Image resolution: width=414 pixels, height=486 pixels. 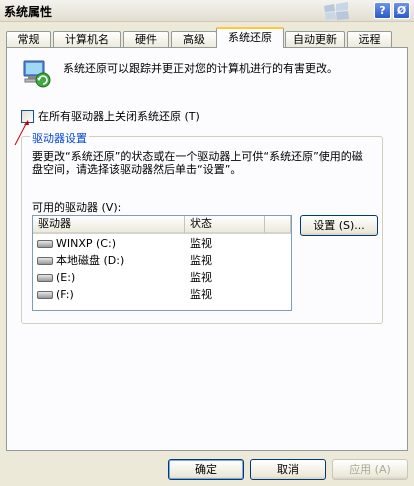 What do you see at coordinates (369, 39) in the screenshot?
I see `tab-remote: 远程` at bounding box center [369, 39].